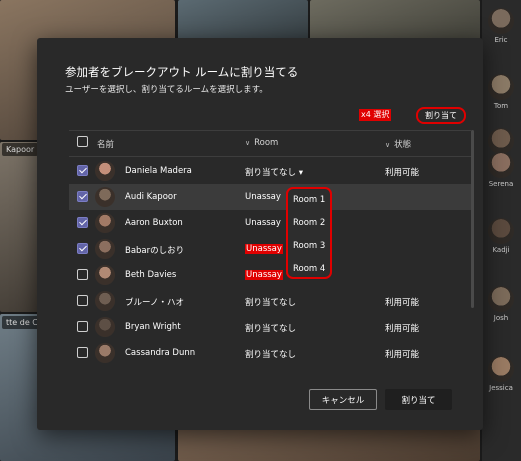 The height and width of the screenshot is (461, 521). I want to click on participant-name: ブルーノ・ハオ, so click(154, 303).